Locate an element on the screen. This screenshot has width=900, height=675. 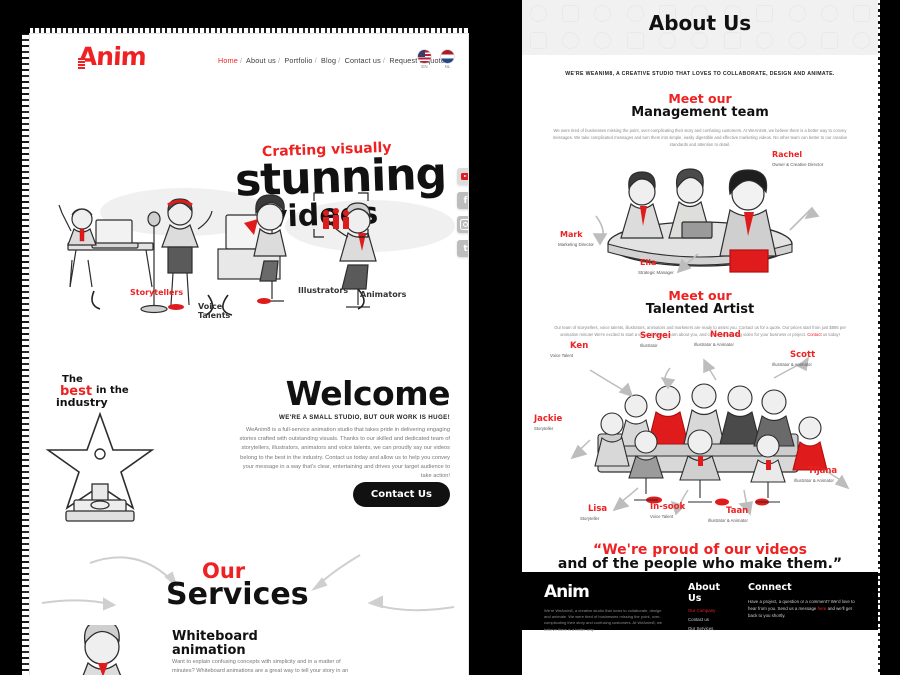
trophy-star-illustration is located at coordinates (100, 467).